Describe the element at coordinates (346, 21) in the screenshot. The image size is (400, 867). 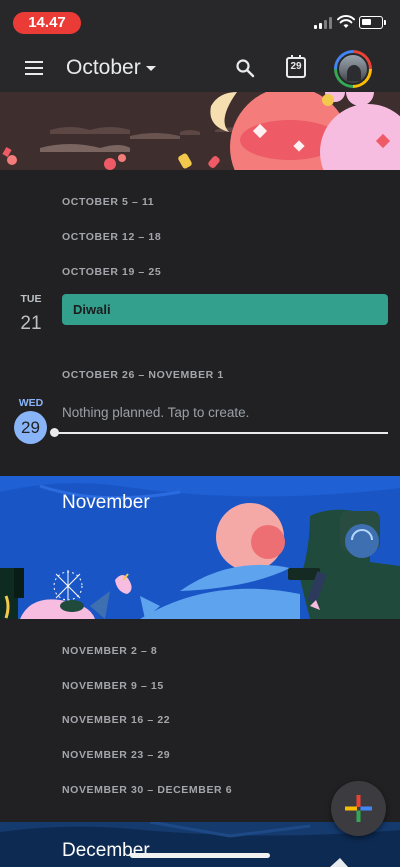
I see `wifi-icon` at that location.